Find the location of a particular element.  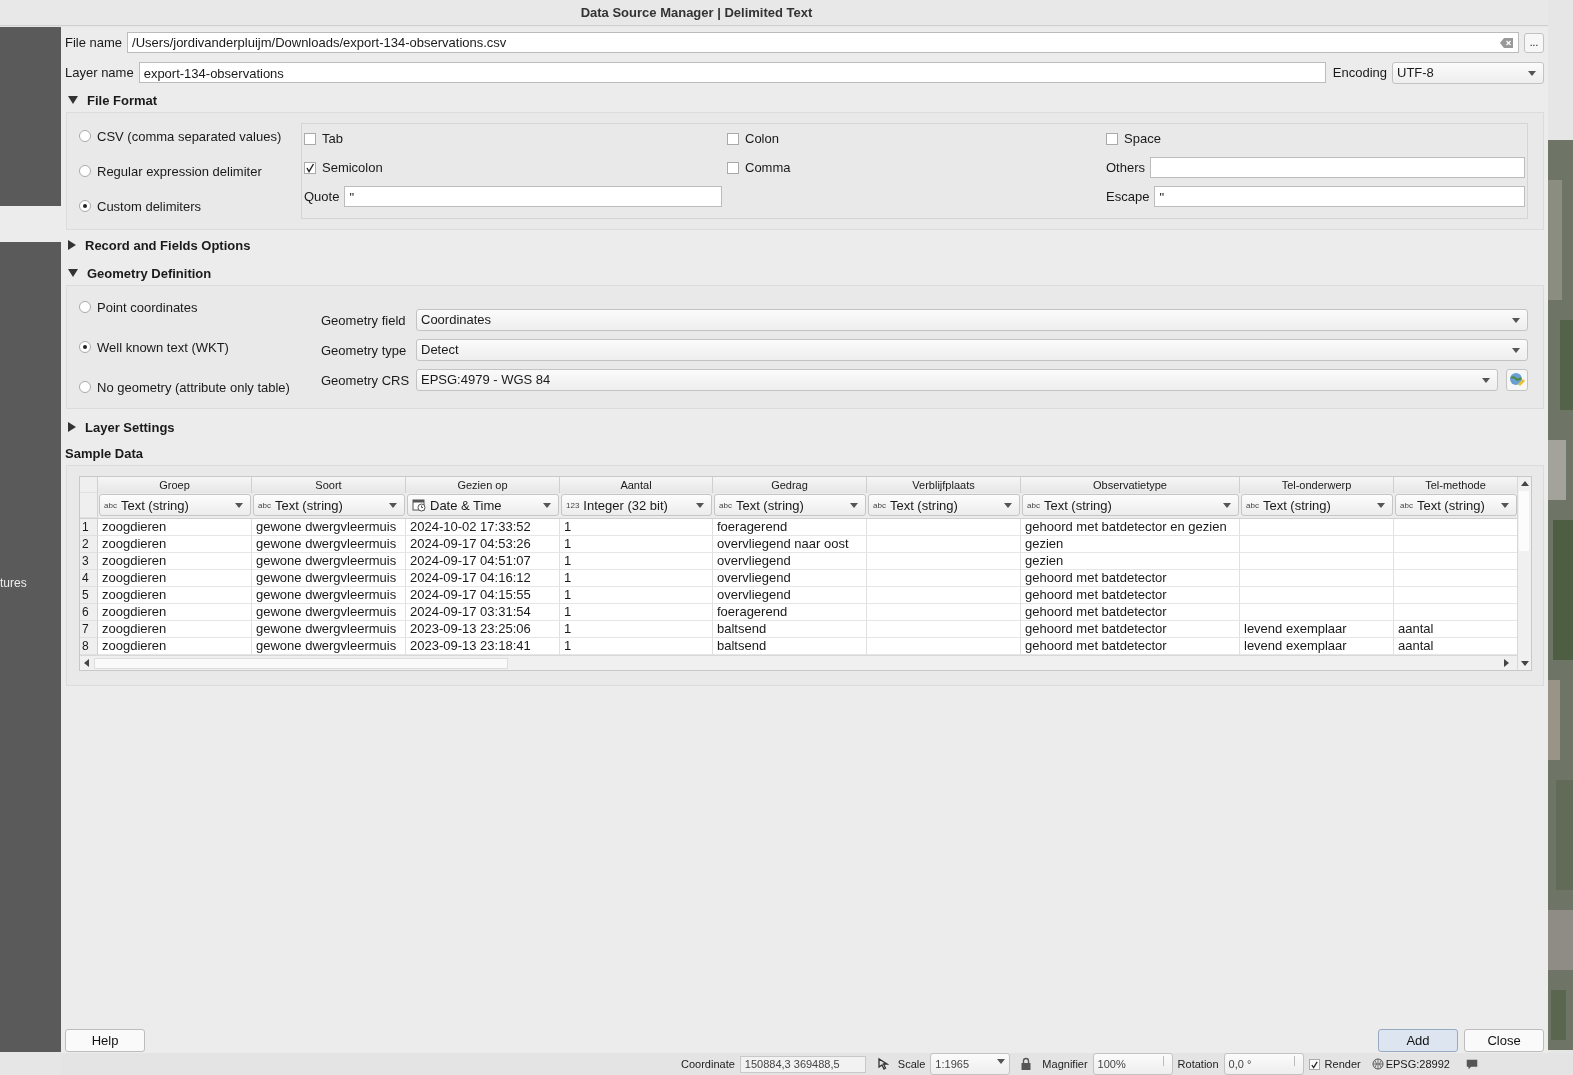

table-cell: gezien is located at coordinates (1130, 544).